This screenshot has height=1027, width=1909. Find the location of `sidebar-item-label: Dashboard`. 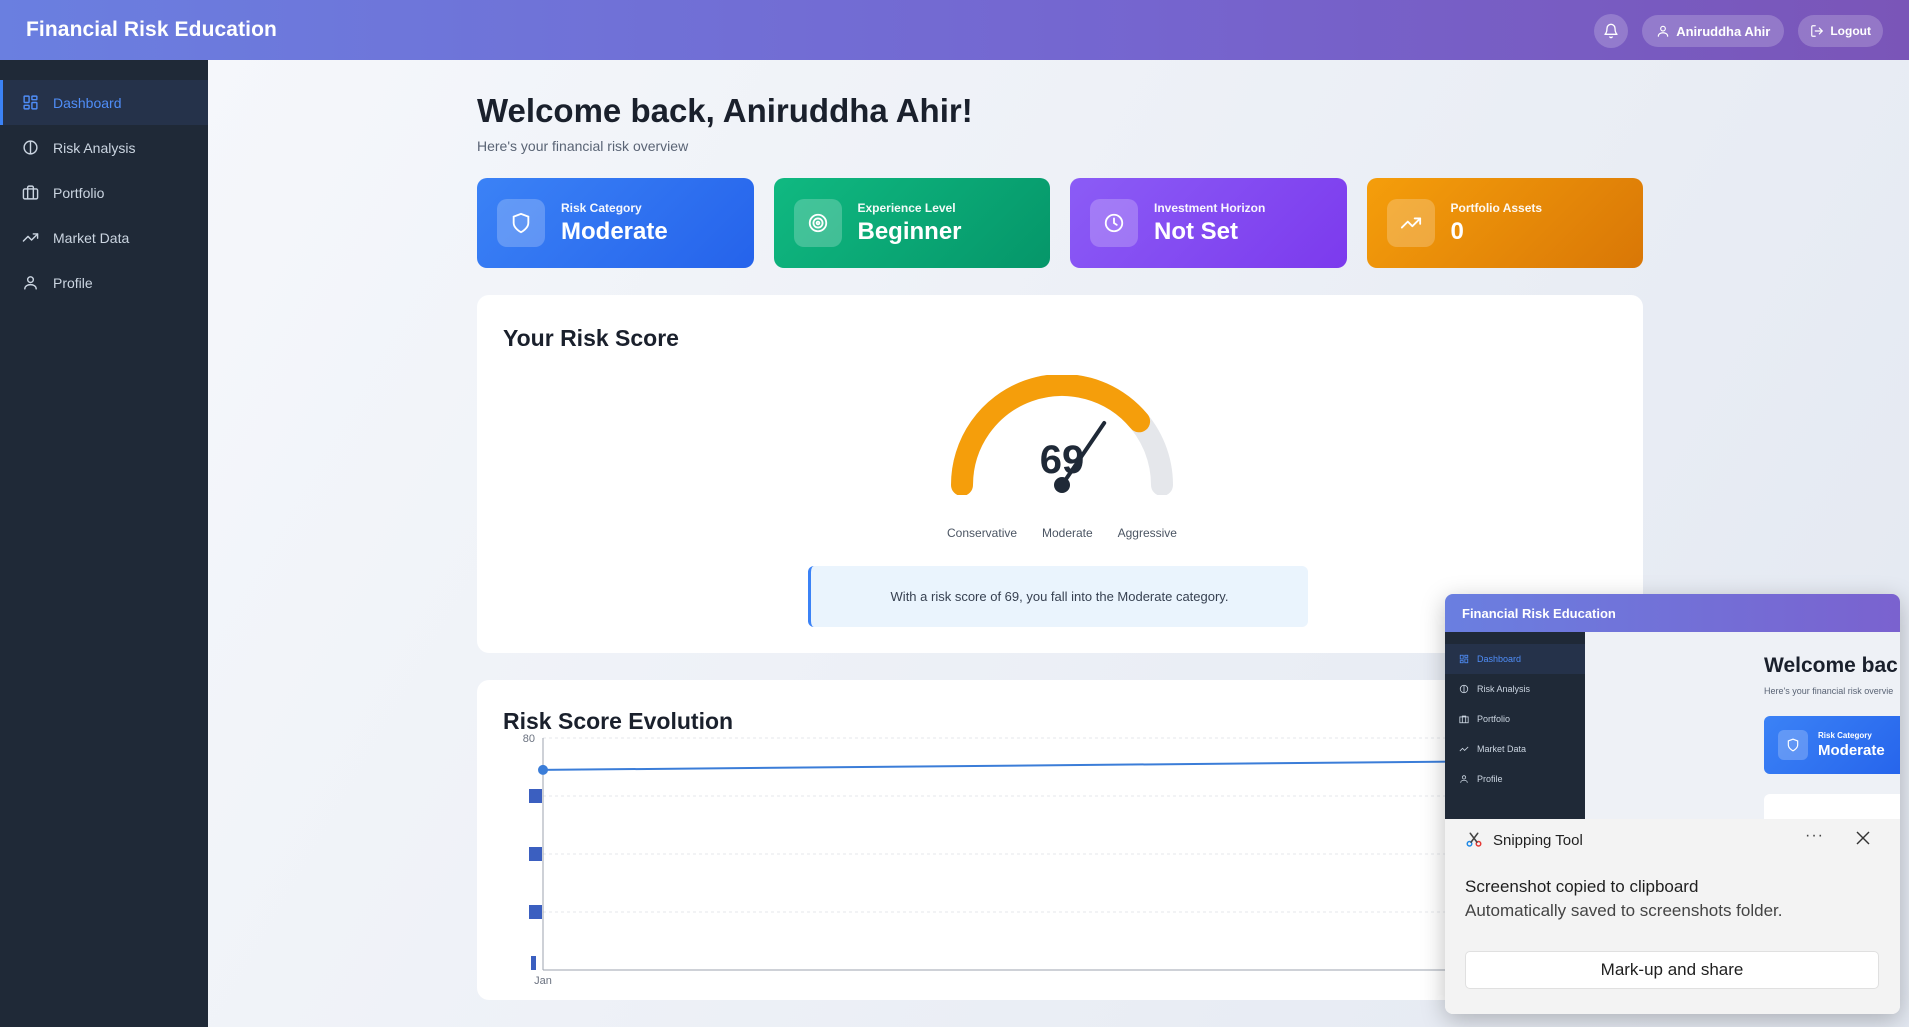

sidebar-item-label: Dashboard is located at coordinates (87, 102).